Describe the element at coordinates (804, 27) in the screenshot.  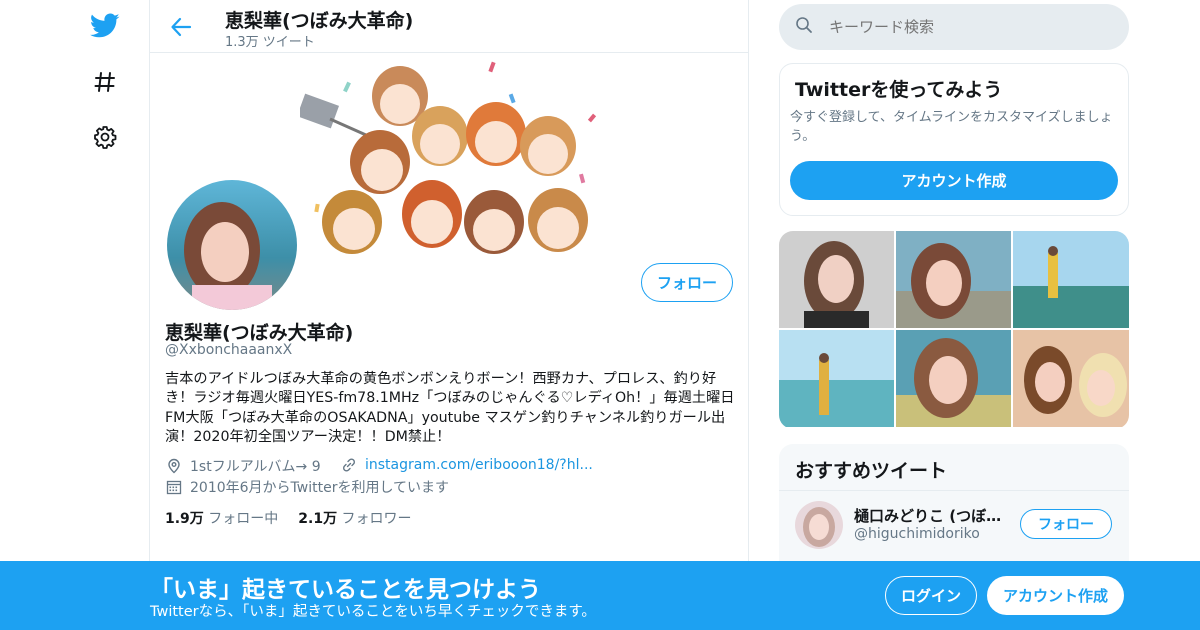
I see `search-icon` at that location.